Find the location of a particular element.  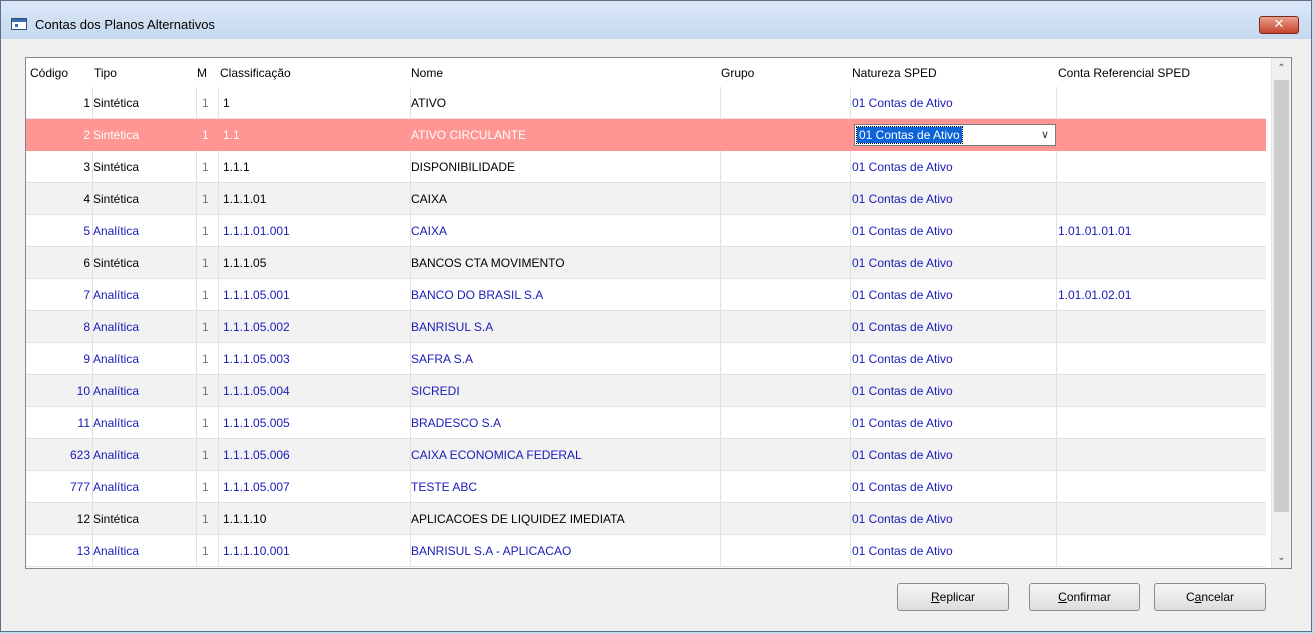

replicar-button: Replicar is located at coordinates (953, 597).